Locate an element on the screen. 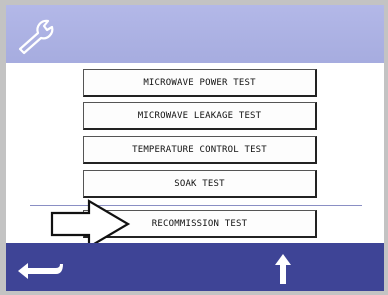 The height and width of the screenshot is (295, 388). microwave-leakage-test-button: MICROWAVE LEAKAGE TEST is located at coordinates (200, 116).